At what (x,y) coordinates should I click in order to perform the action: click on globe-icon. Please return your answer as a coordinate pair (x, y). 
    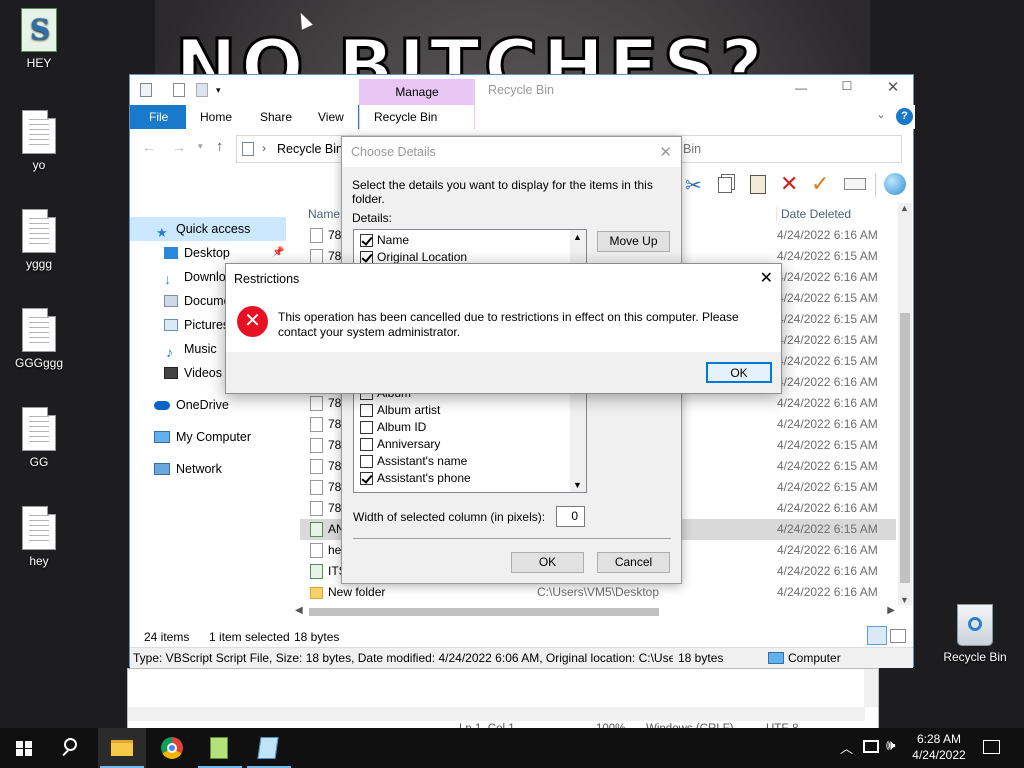
    Looking at the image, I should click on (895, 184).